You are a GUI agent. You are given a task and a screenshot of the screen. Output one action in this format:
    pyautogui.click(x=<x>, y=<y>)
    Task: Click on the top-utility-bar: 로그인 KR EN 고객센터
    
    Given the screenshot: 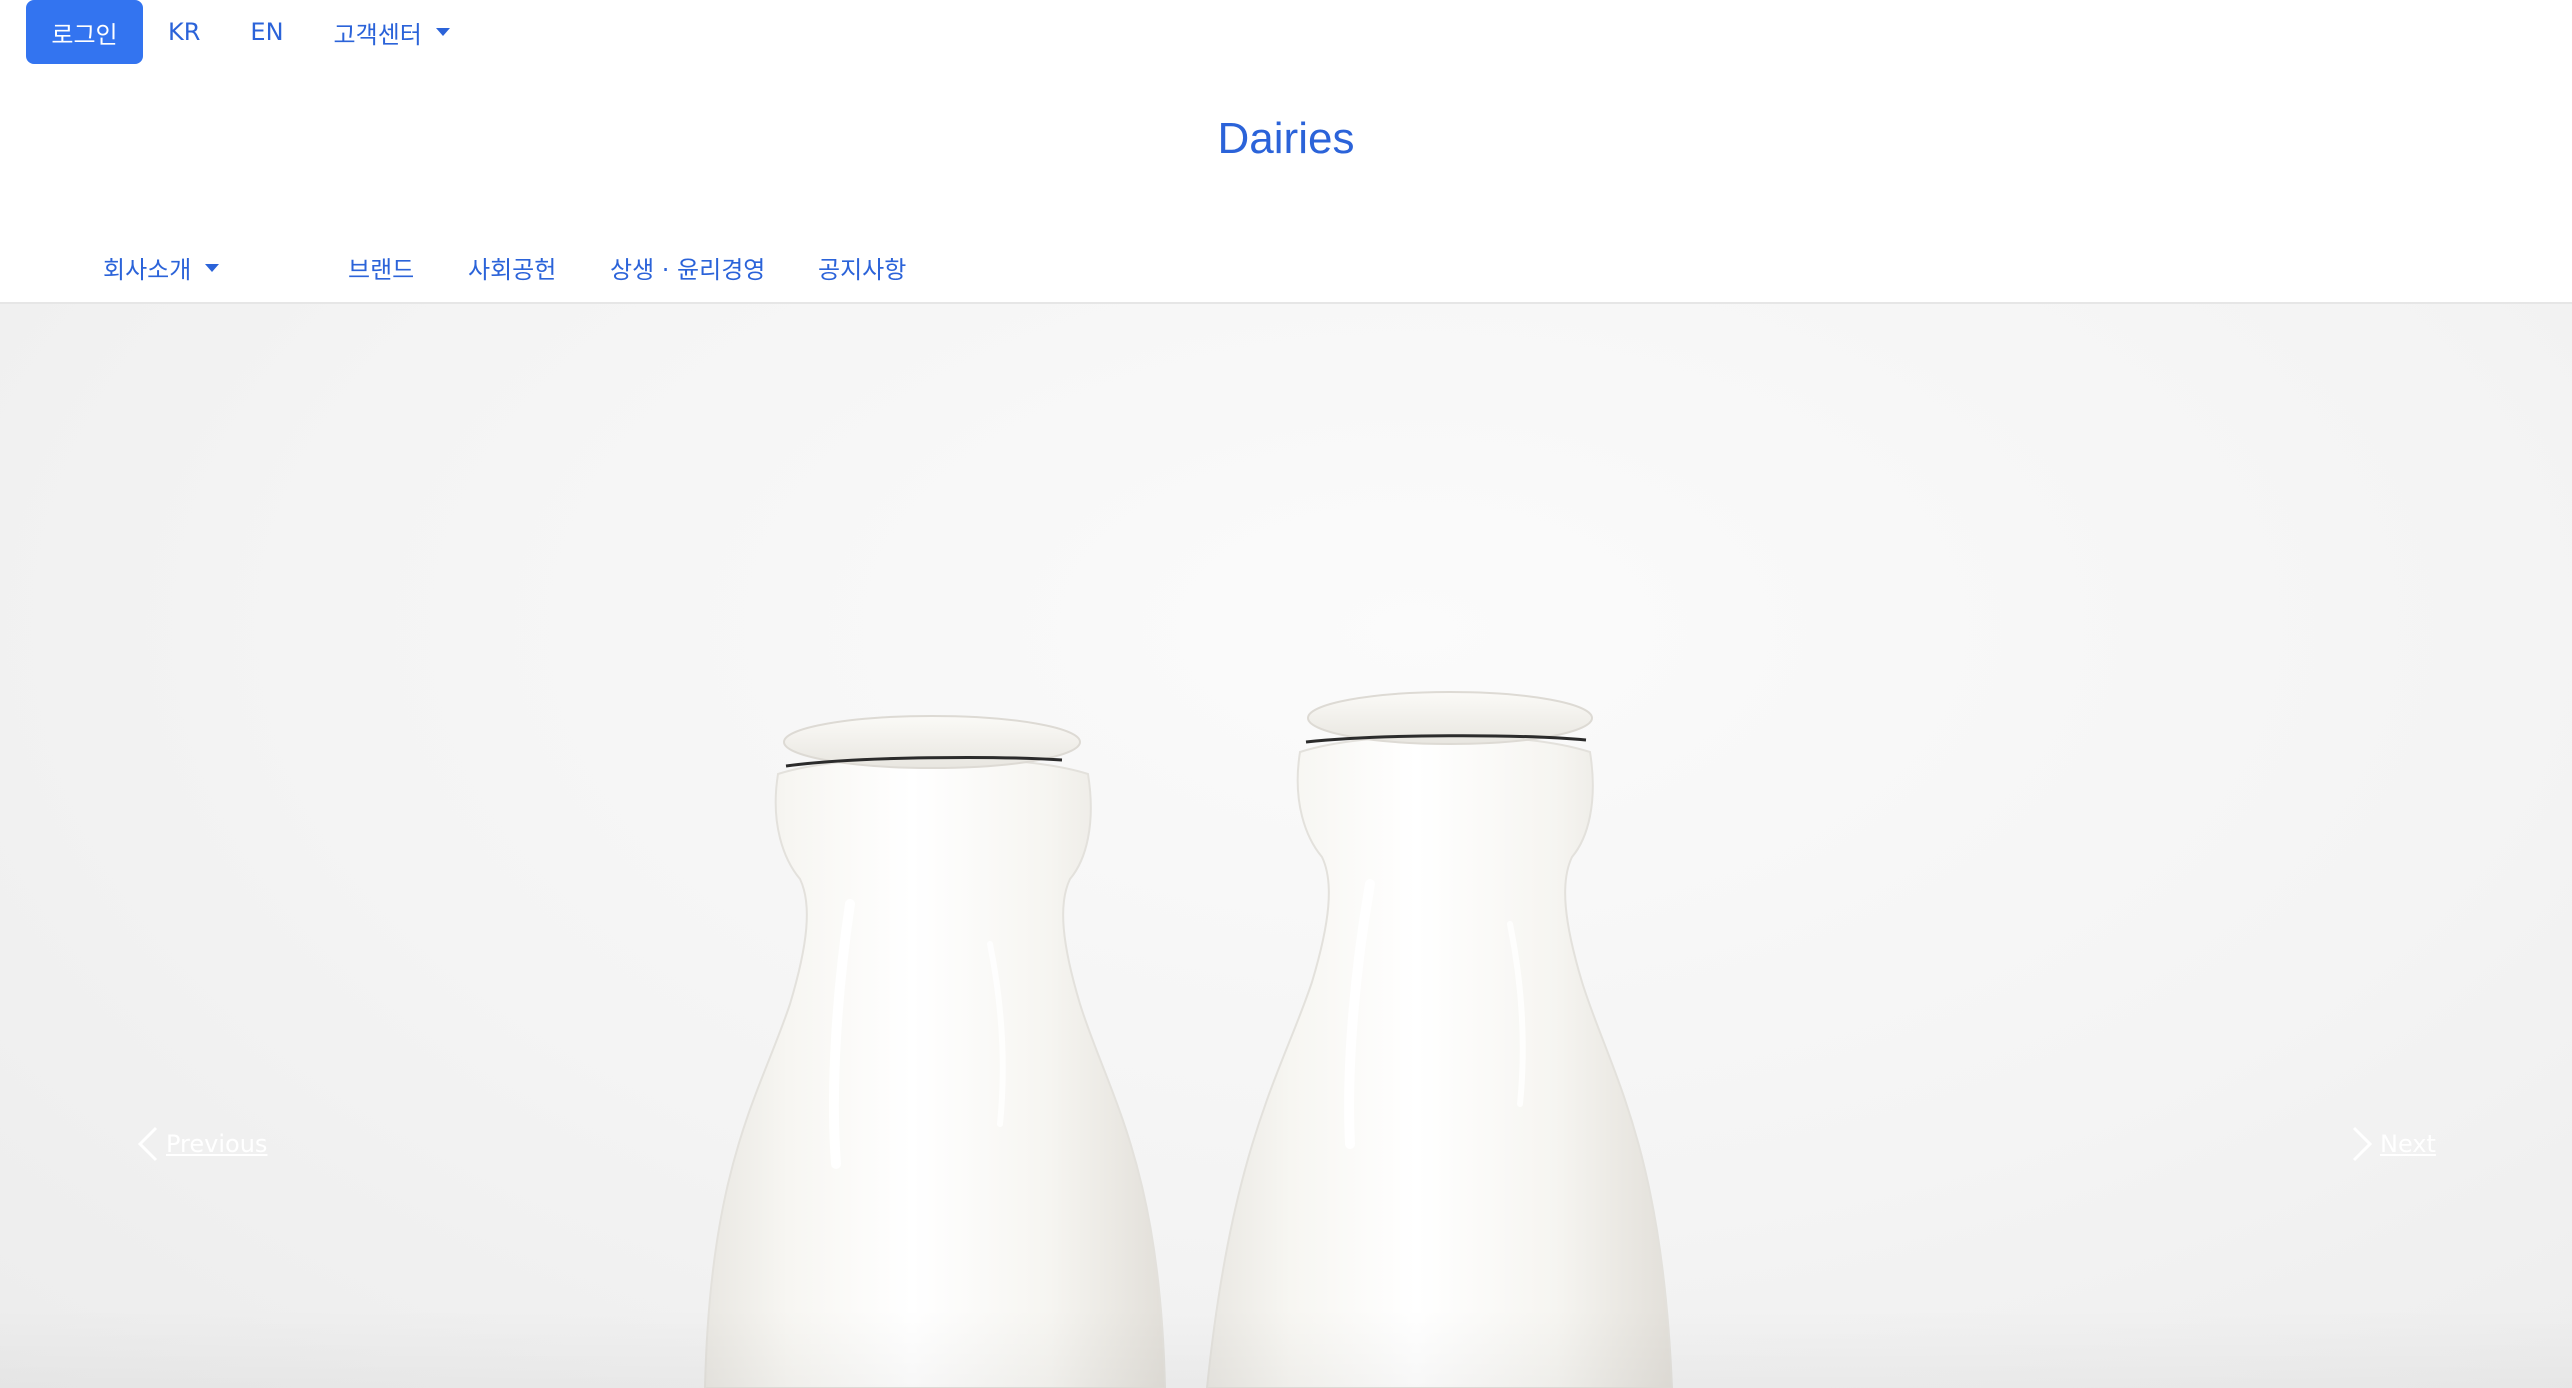 What is the action you would take?
    pyautogui.click(x=238, y=32)
    